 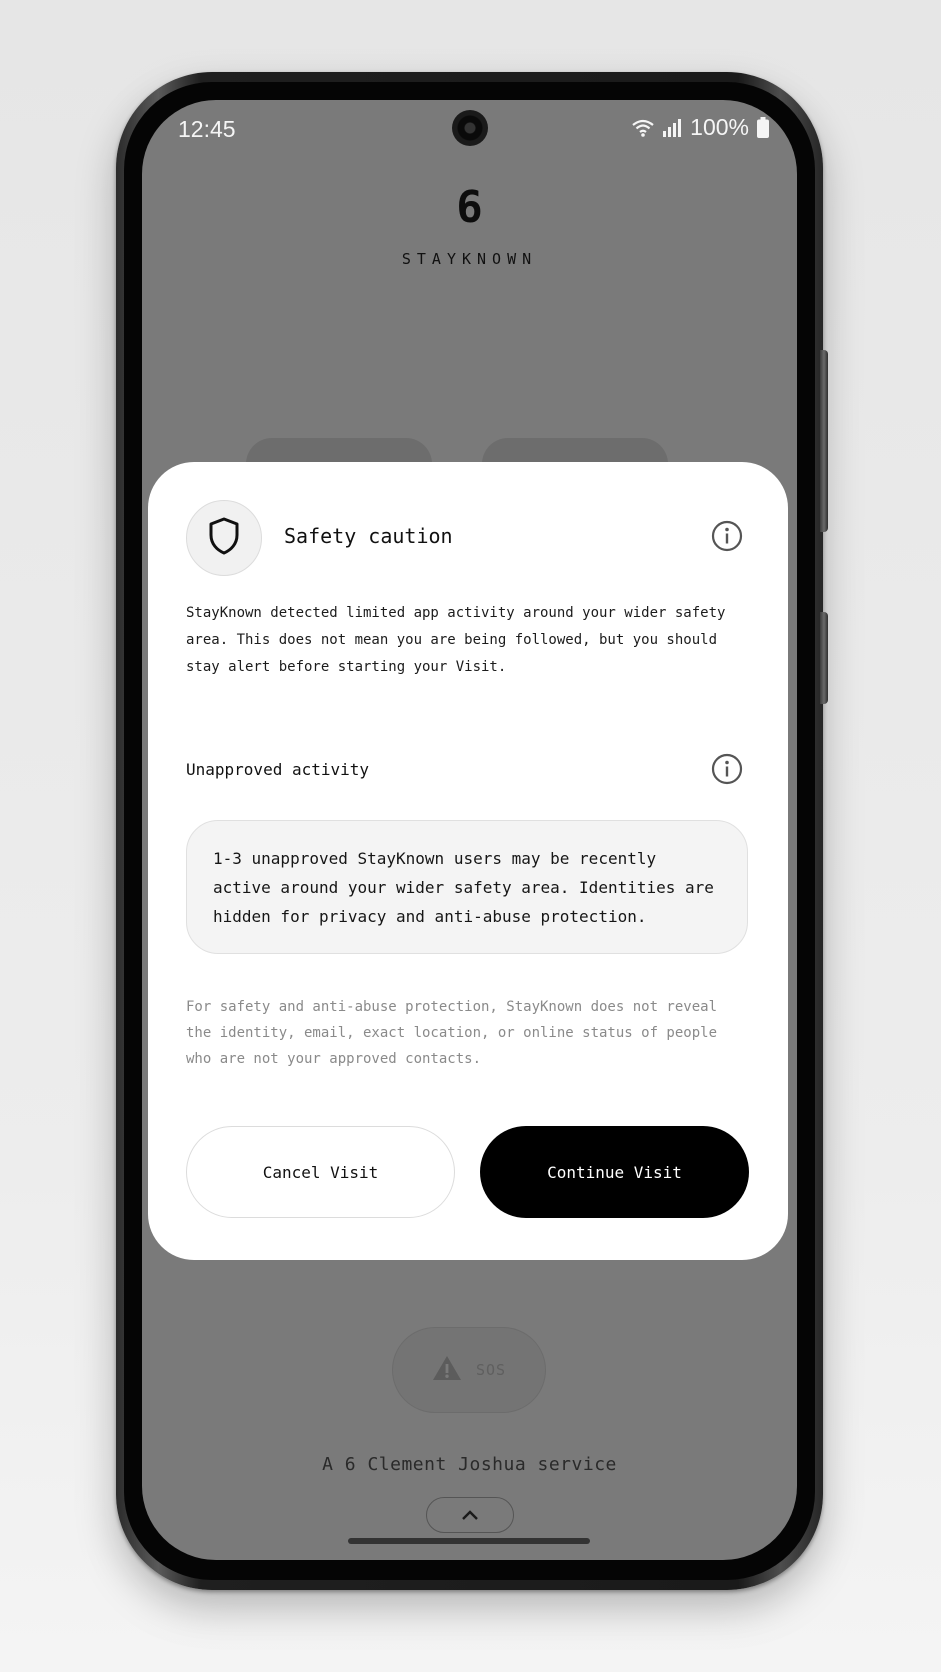 What do you see at coordinates (469, 207) in the screenshot?
I see `app-logo-mark: 6` at bounding box center [469, 207].